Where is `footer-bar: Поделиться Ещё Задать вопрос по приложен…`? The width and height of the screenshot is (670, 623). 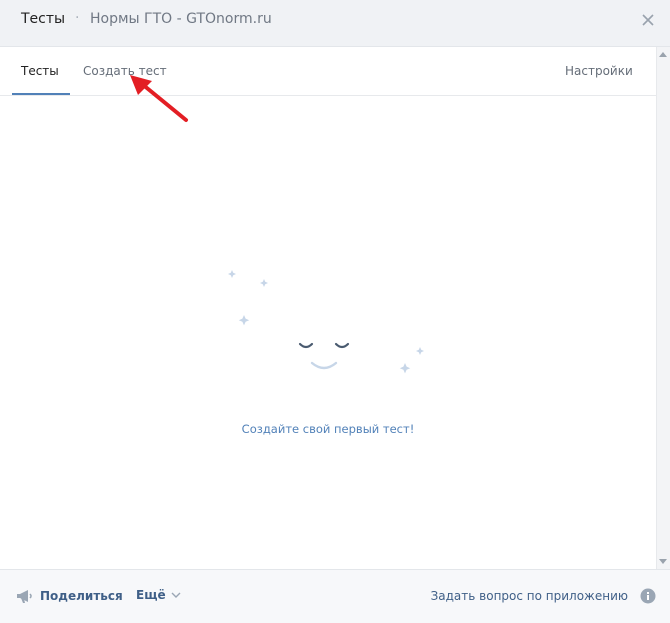
footer-bar: Поделиться Ещё Задать вопрос по приложен… is located at coordinates (335, 596).